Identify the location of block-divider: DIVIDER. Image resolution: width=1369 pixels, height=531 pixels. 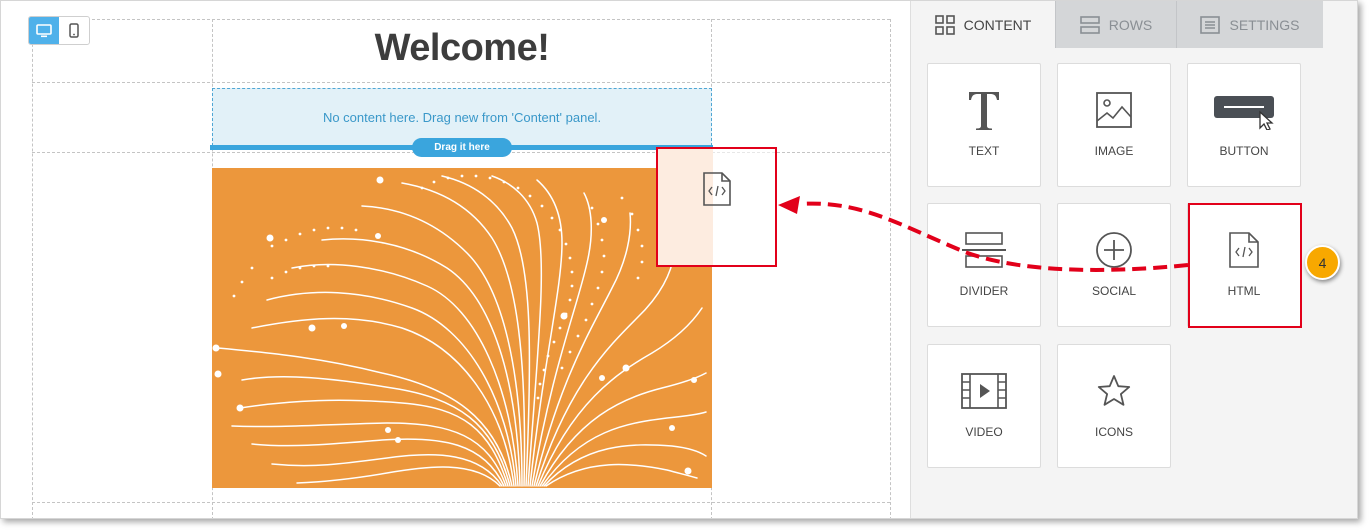
(984, 265).